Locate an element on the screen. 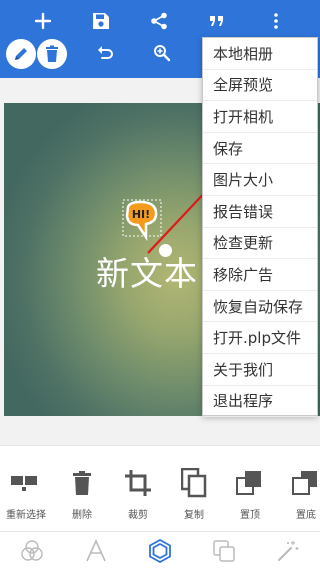  save-icon is located at coordinates (101, 21).